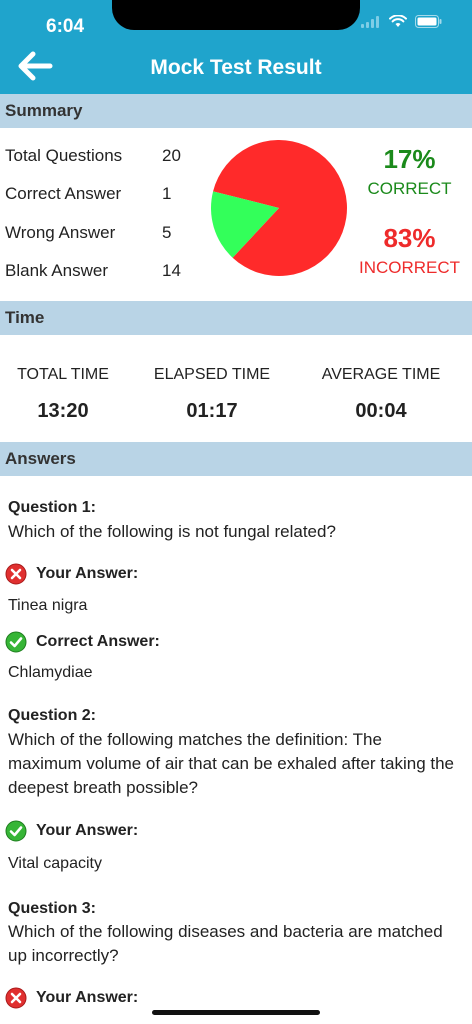 This screenshot has width=472, height=1024. I want to click on question-1-correct-answer-row: Correct Answer:, so click(82, 642).